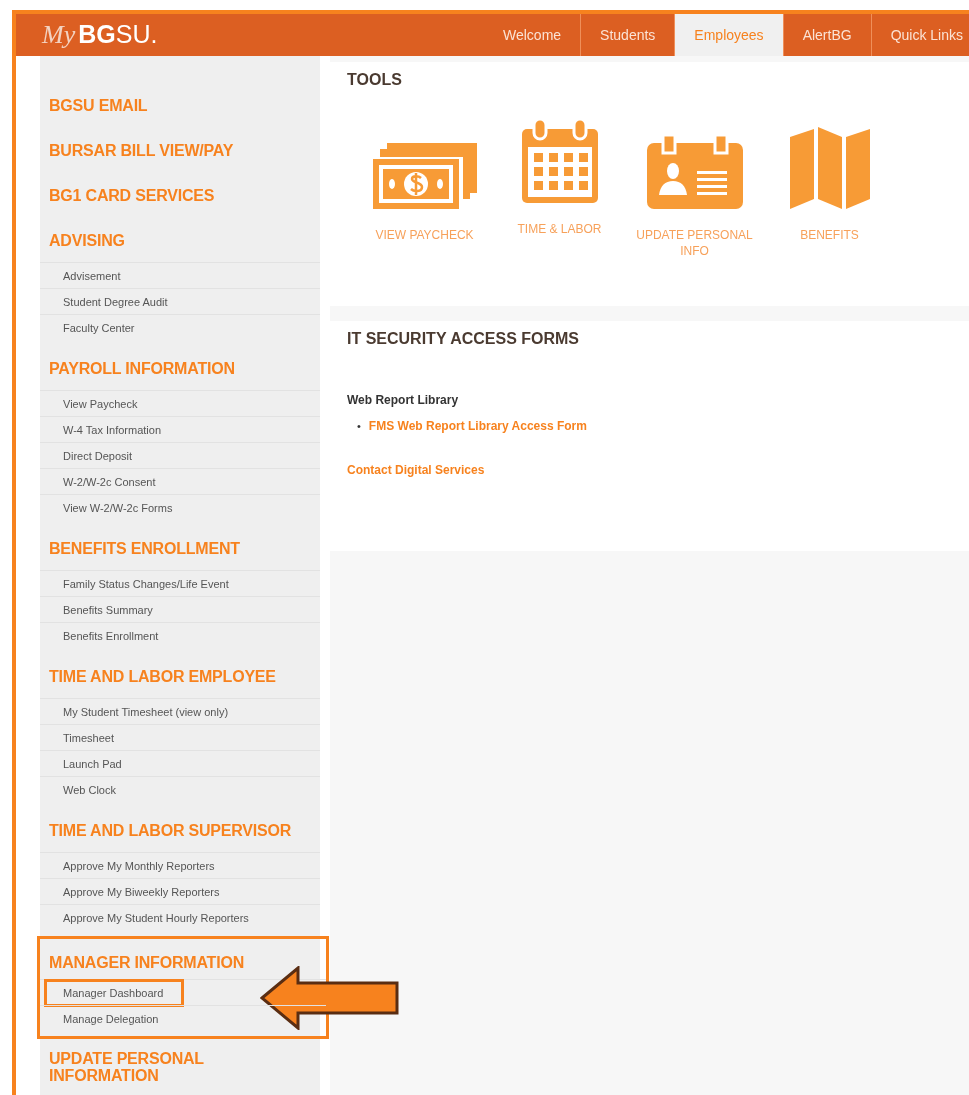 The height and width of the screenshot is (1095, 969). I want to click on nav-tab: Employees, so click(728, 35).